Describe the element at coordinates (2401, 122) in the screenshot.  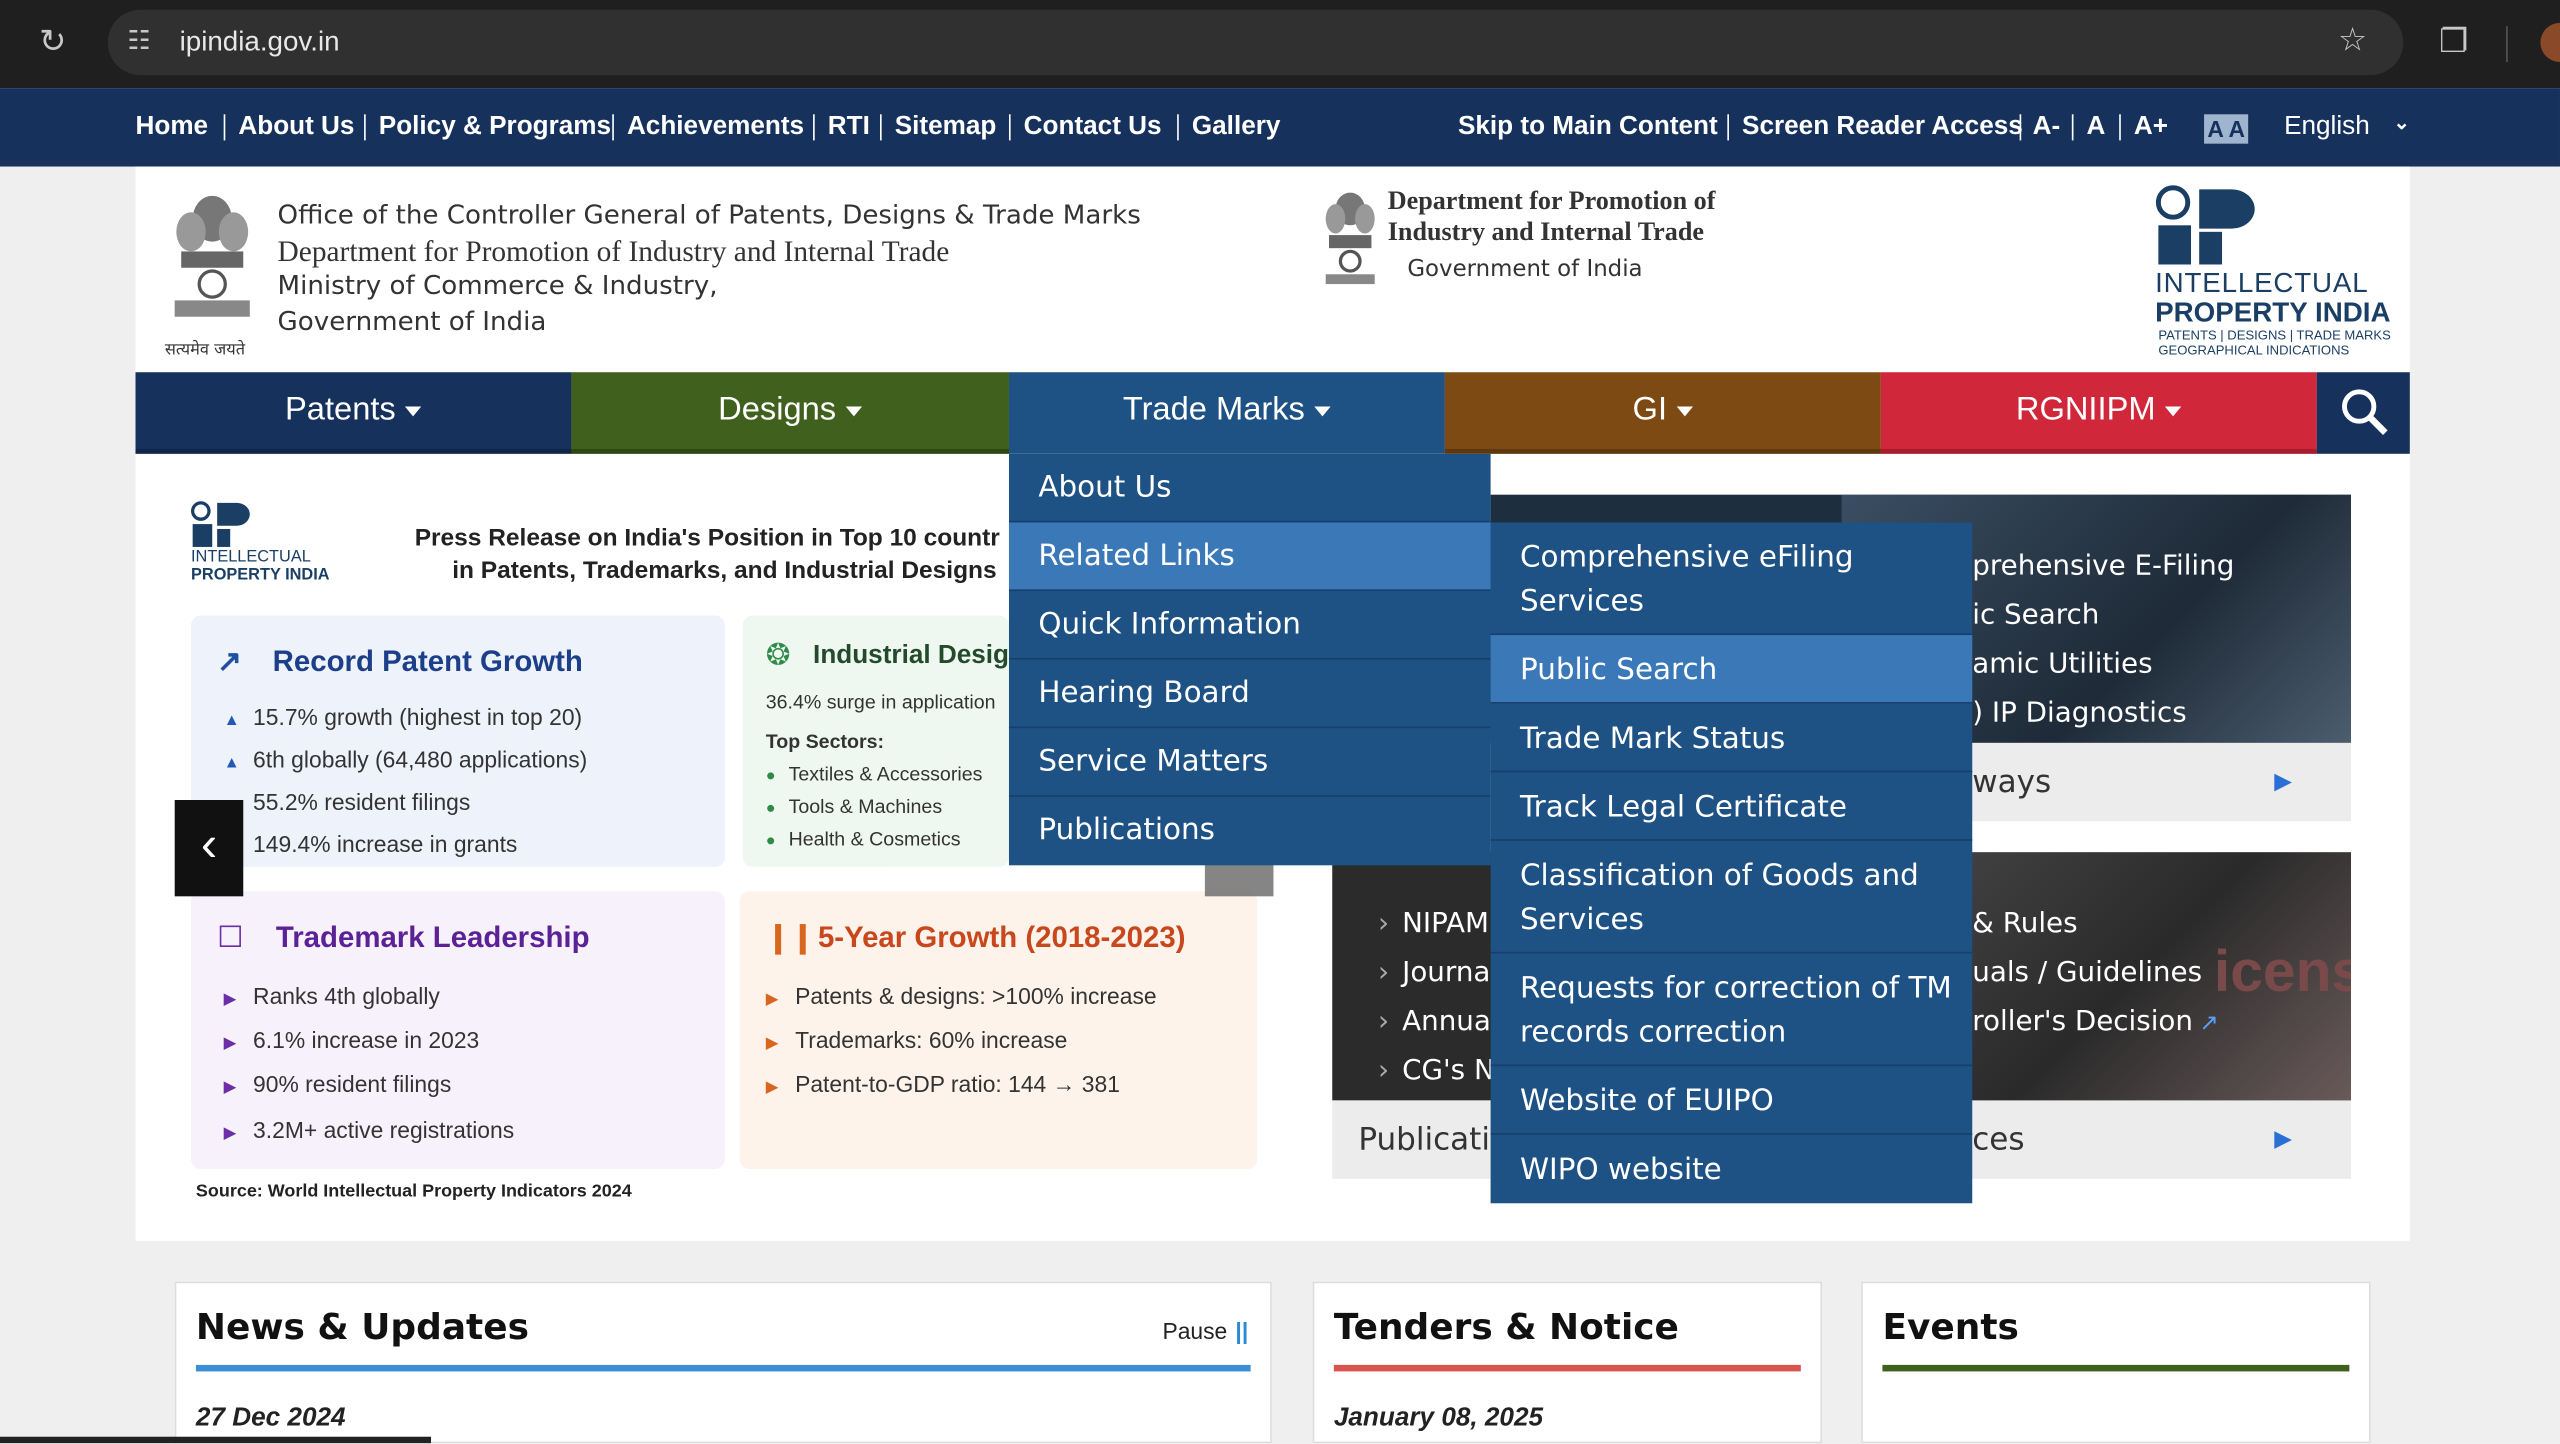
I see `chevron-down-icon: ⌄` at that location.